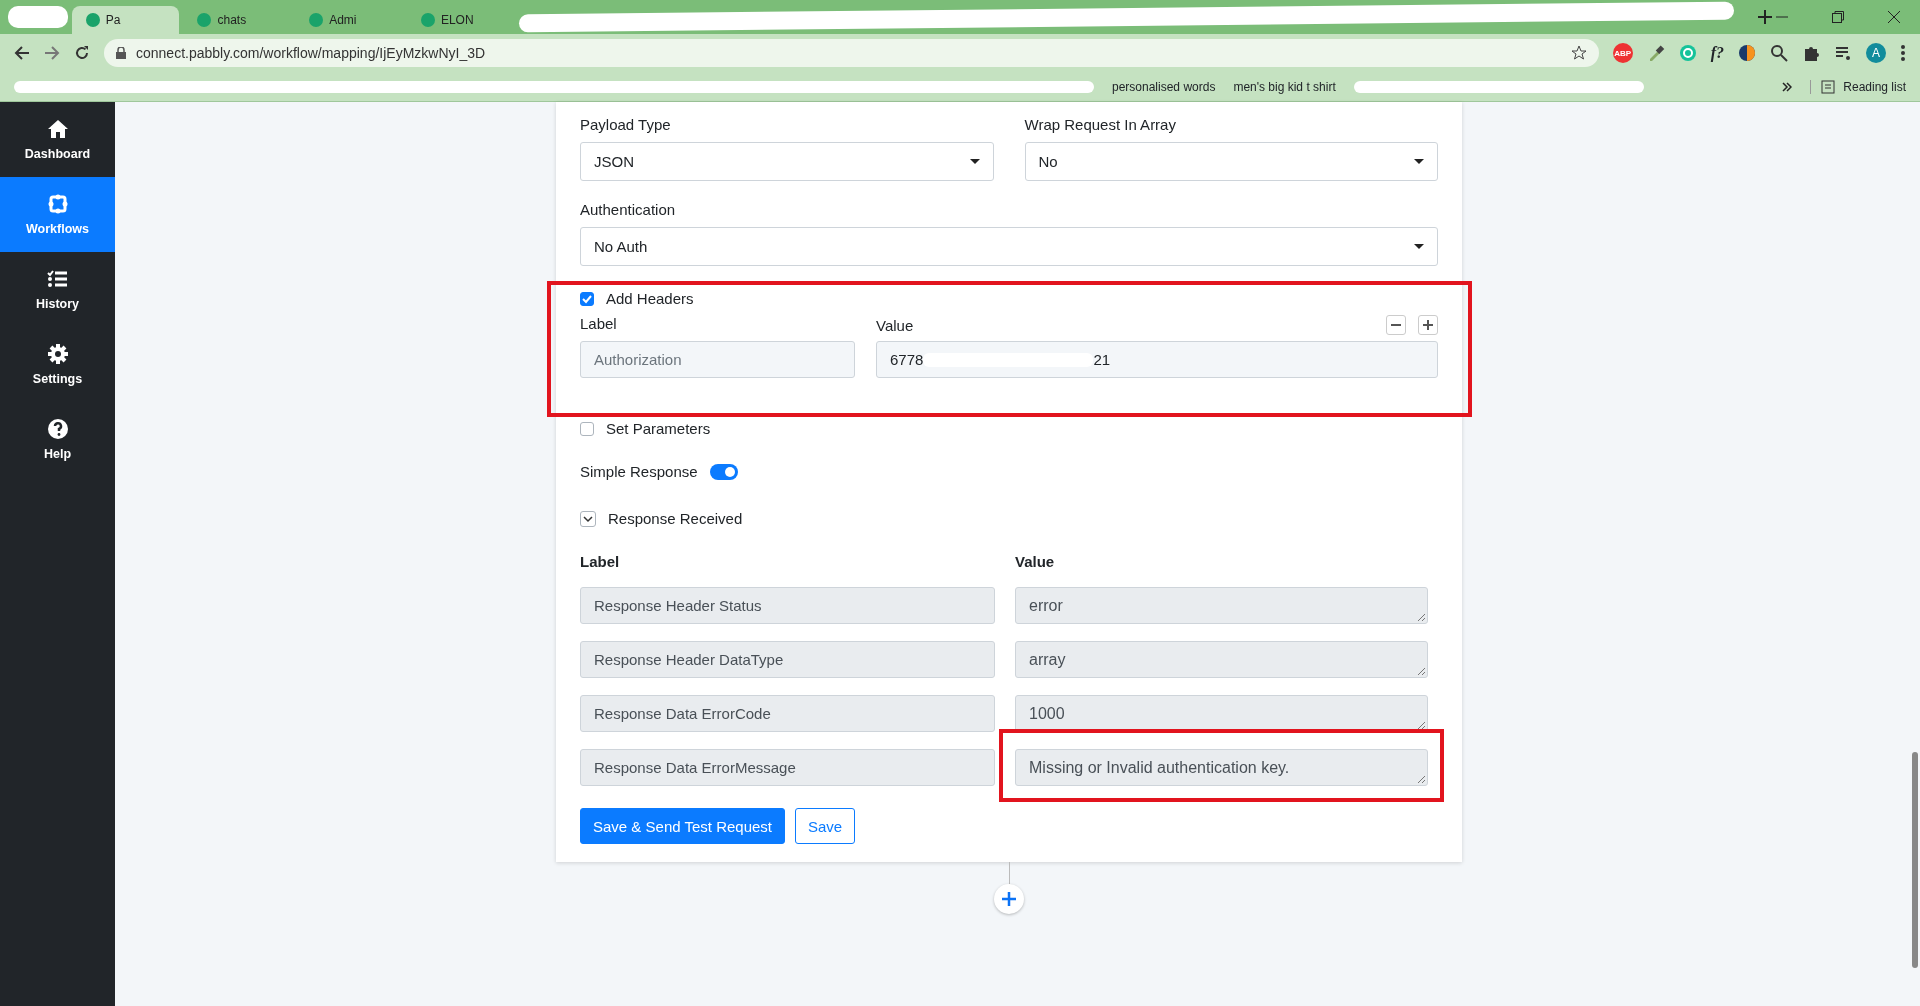  What do you see at coordinates (787, 659) in the screenshot?
I see `response-label-field: Response Header DataType` at bounding box center [787, 659].